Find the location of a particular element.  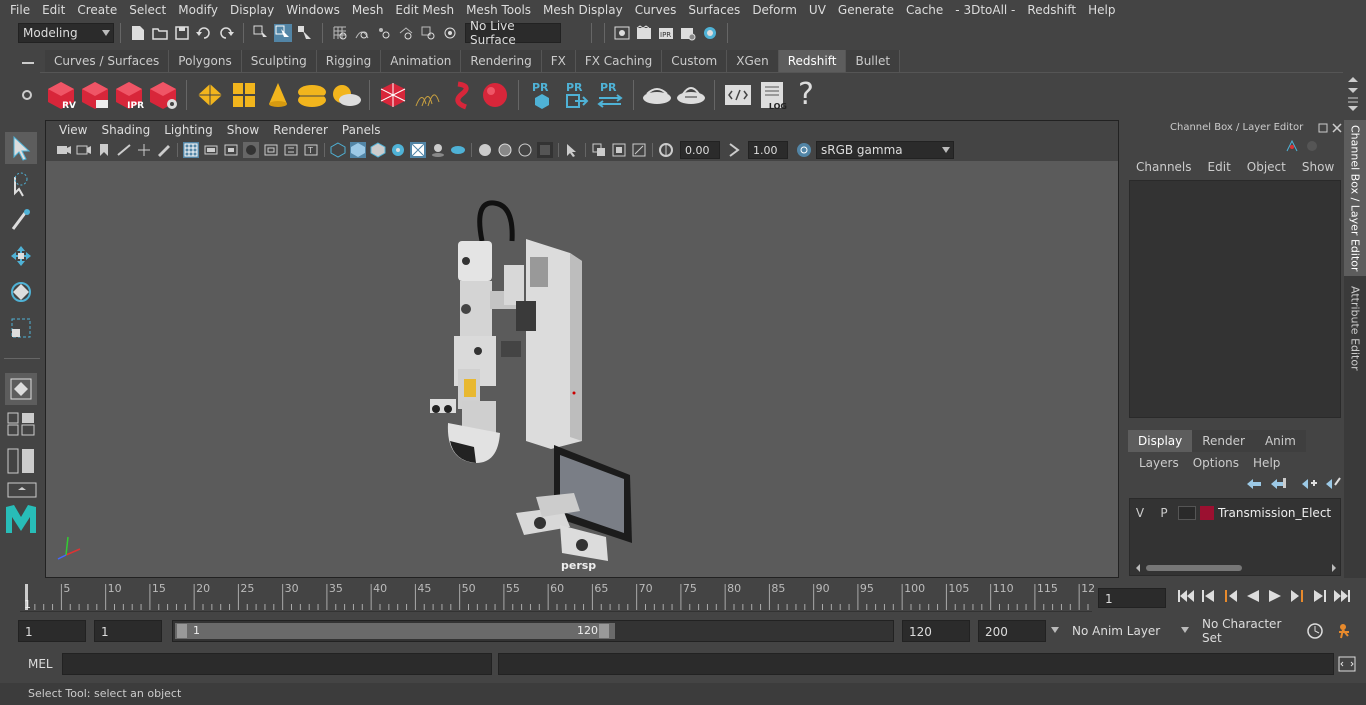

animation-preferences-icon is located at coordinates (1346, 632).